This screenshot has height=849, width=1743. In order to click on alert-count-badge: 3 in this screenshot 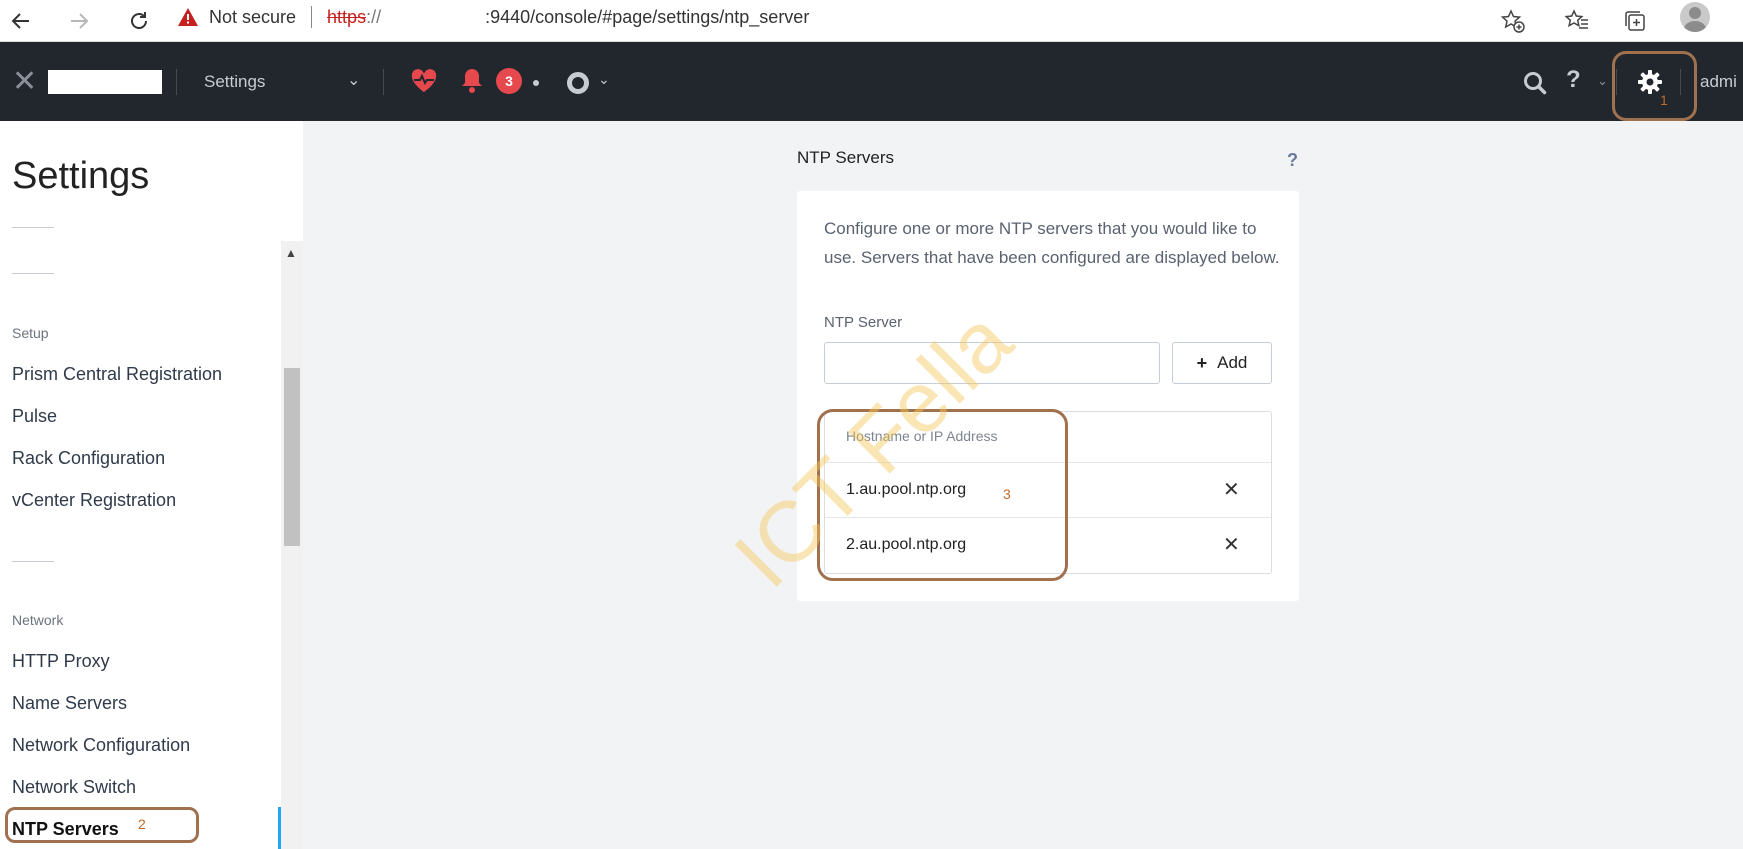, I will do `click(509, 81)`.